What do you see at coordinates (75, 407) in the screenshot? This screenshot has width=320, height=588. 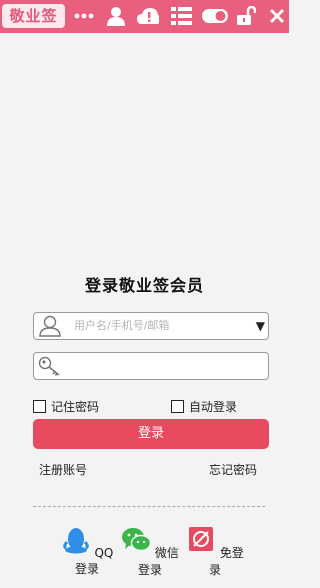 I see `remember-password-label: 记住密码` at bounding box center [75, 407].